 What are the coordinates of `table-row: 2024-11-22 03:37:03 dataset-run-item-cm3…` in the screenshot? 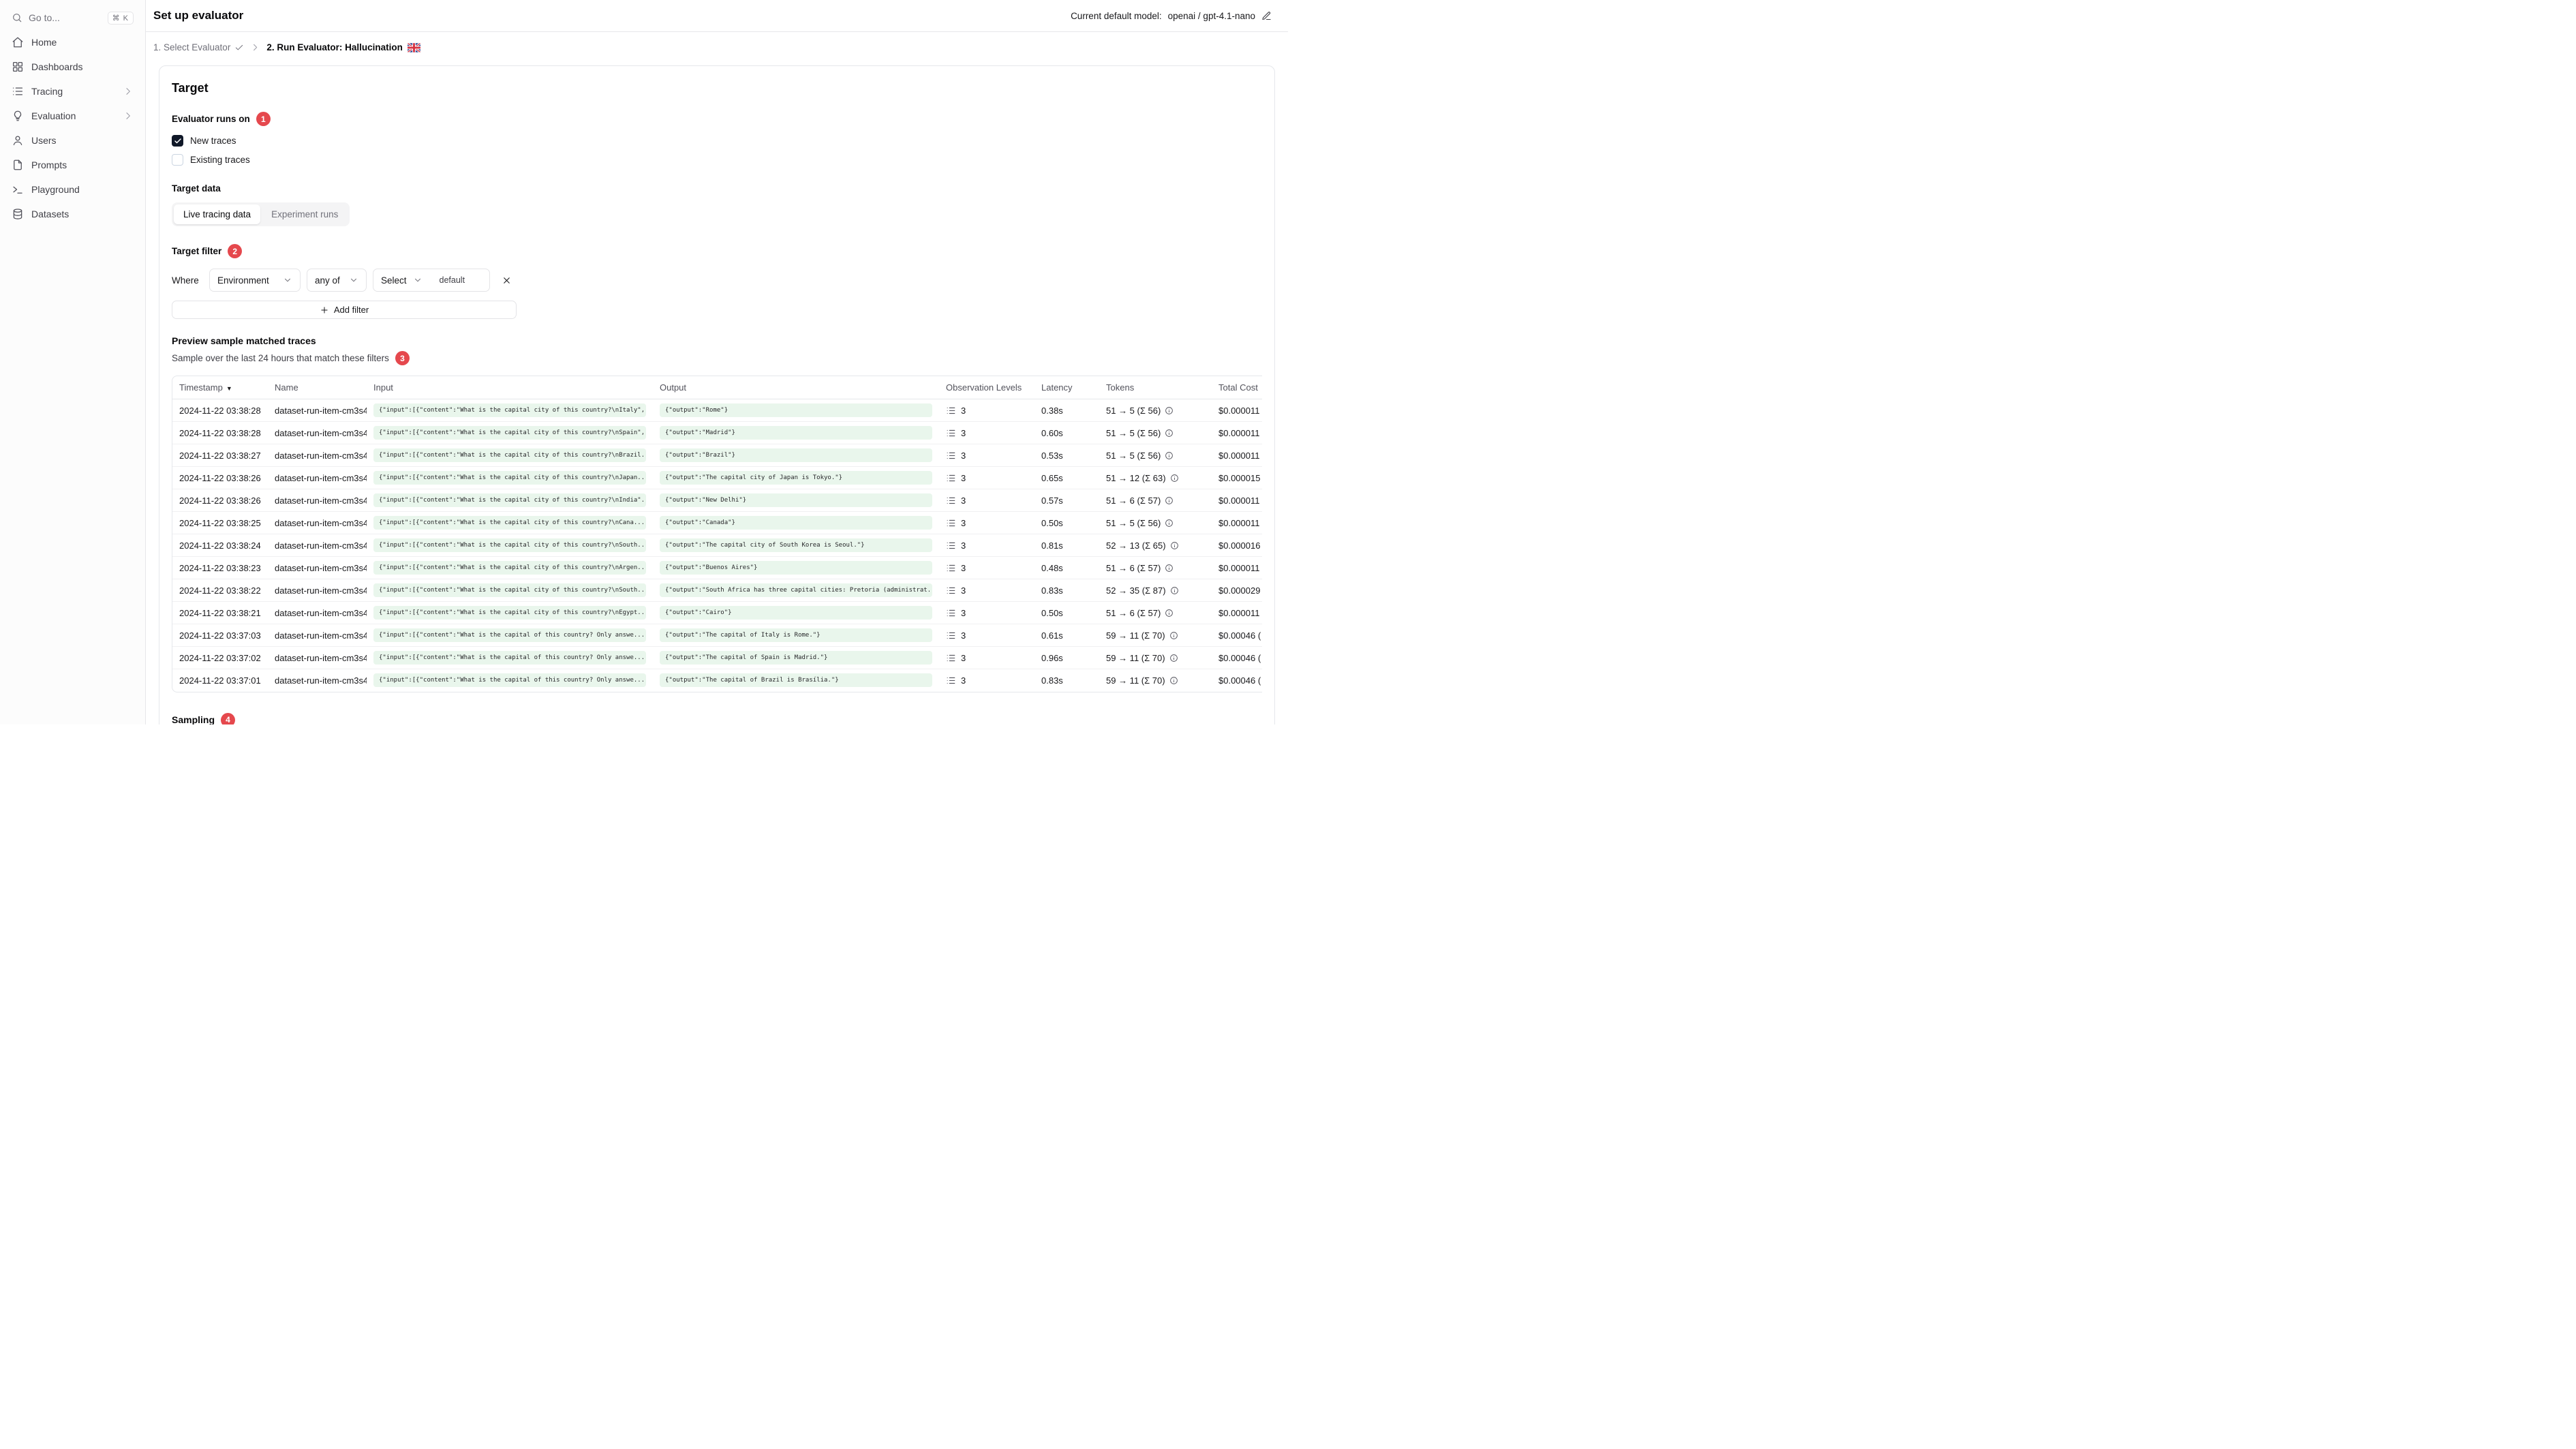 It's located at (717, 636).